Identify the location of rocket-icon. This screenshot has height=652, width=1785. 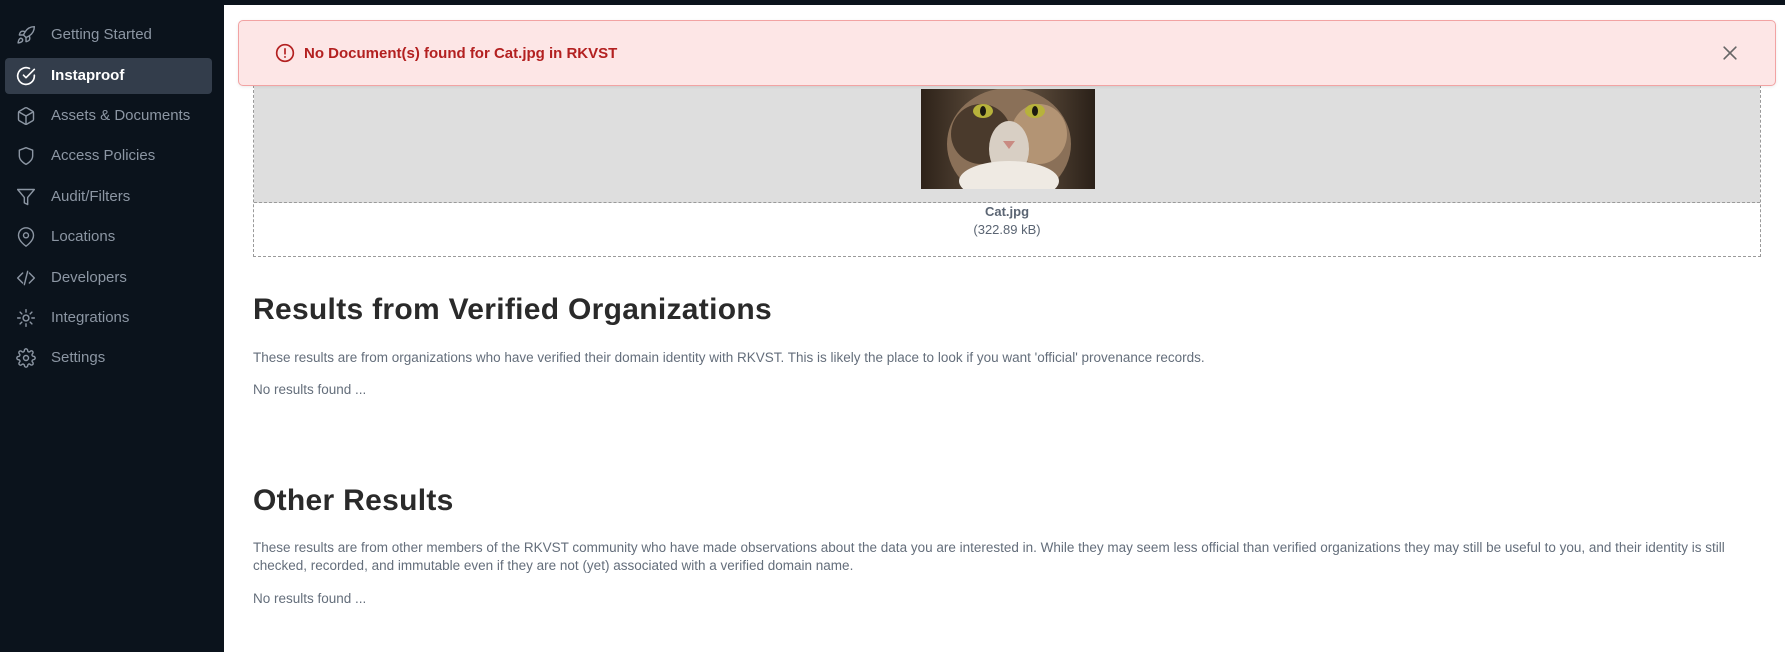
(26, 35).